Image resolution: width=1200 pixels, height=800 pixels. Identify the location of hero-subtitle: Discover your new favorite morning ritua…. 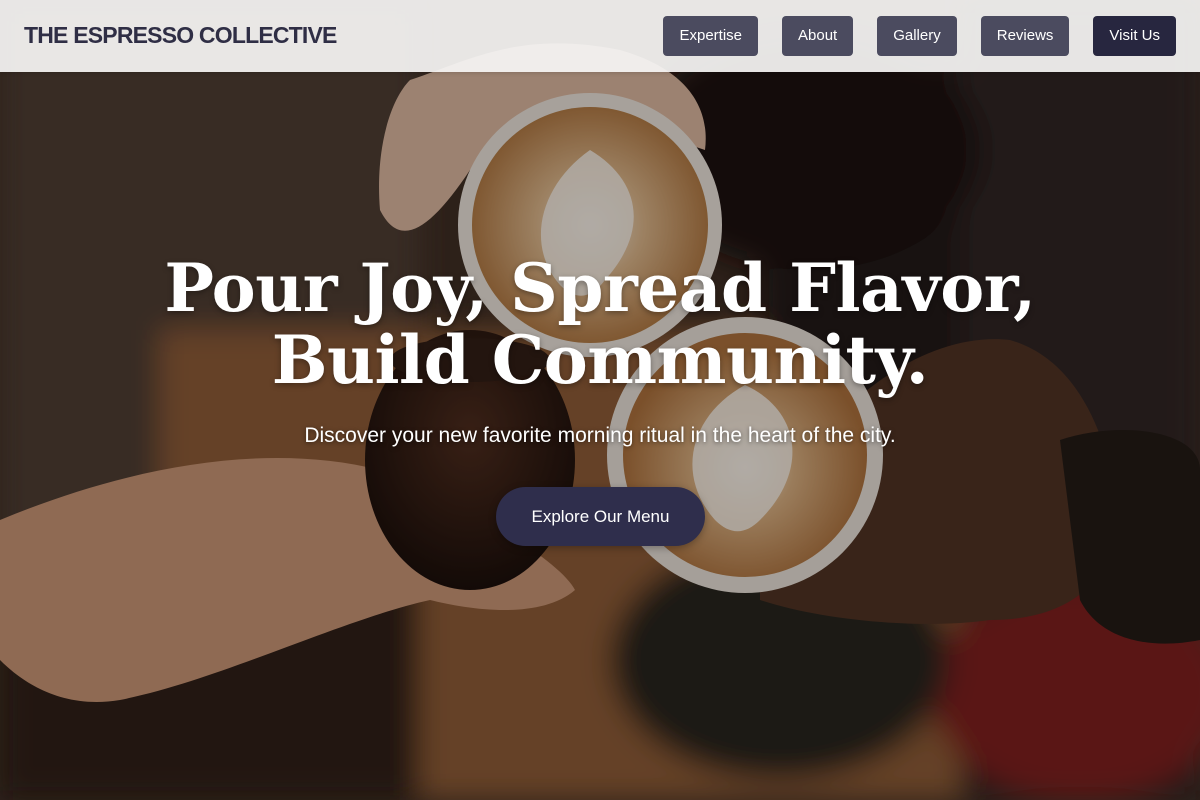
(600, 435).